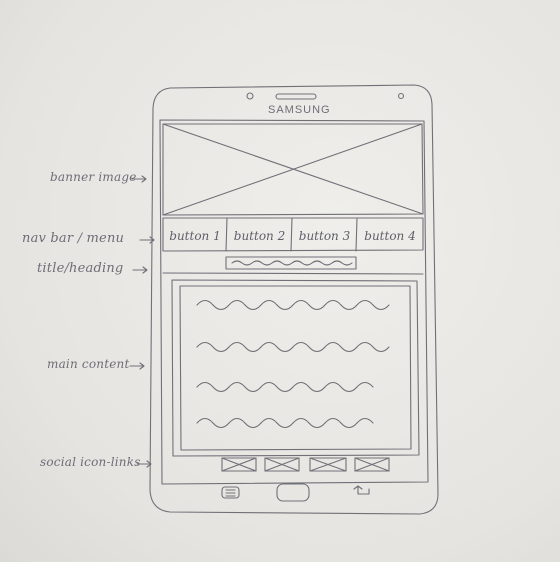  What do you see at coordinates (93, 177) in the screenshot?
I see `annotation-banner: banner image` at bounding box center [93, 177].